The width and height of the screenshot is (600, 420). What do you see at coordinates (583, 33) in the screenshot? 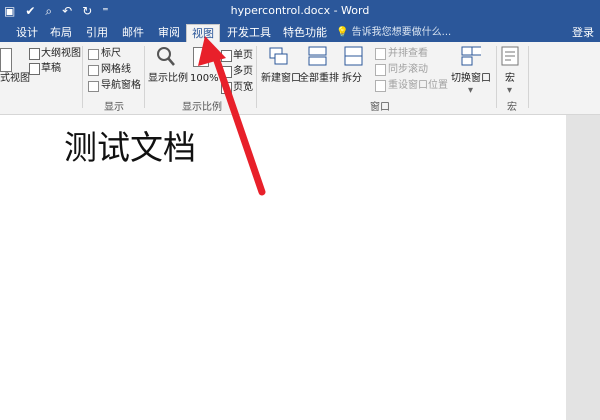
I see `signin-link: 登录` at bounding box center [583, 33].